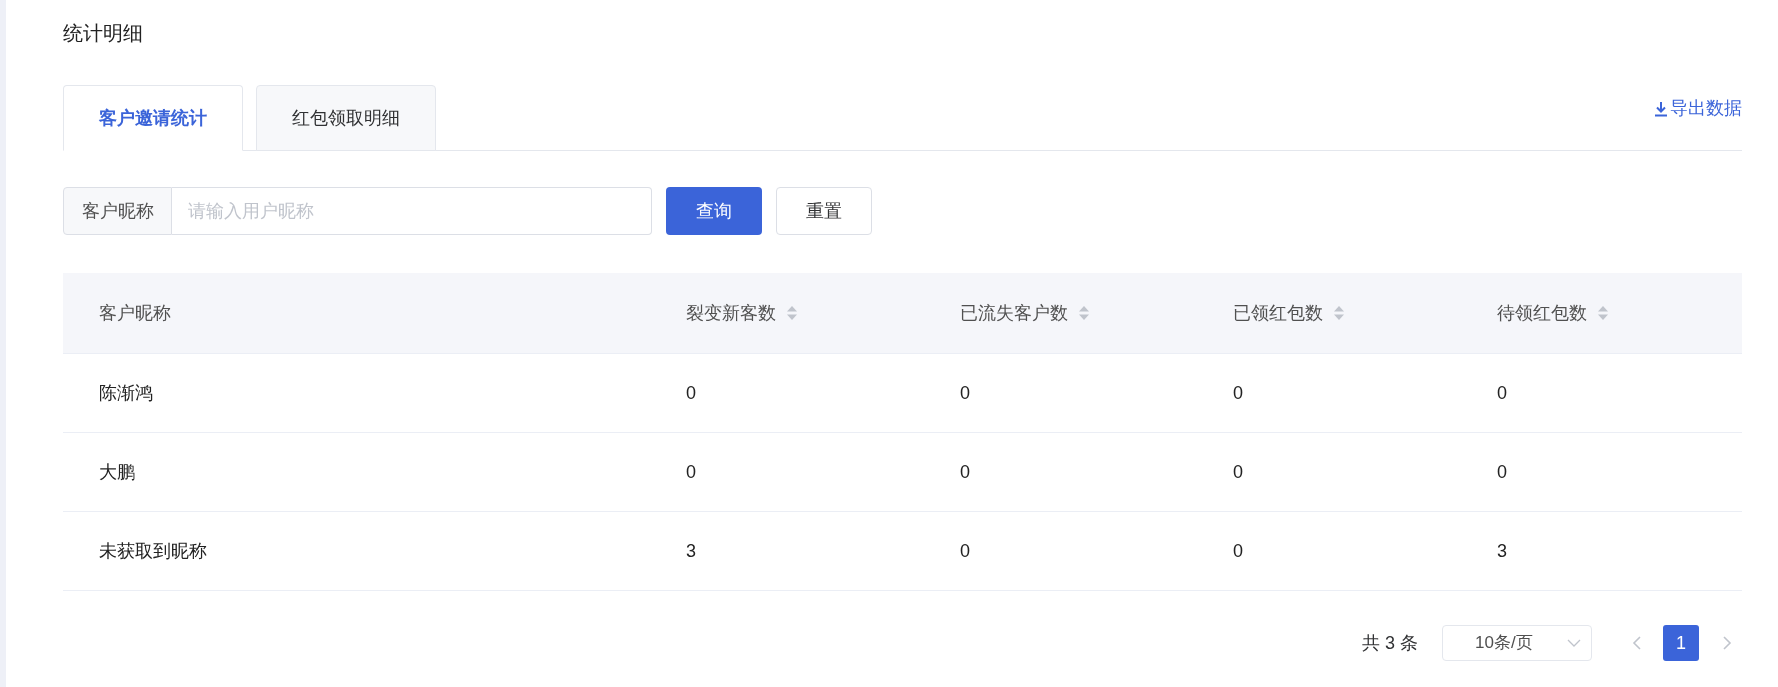 The image size is (1778, 687). Describe the element at coordinates (346, 118) in the screenshot. I see `tab: 红包领取明细` at that location.